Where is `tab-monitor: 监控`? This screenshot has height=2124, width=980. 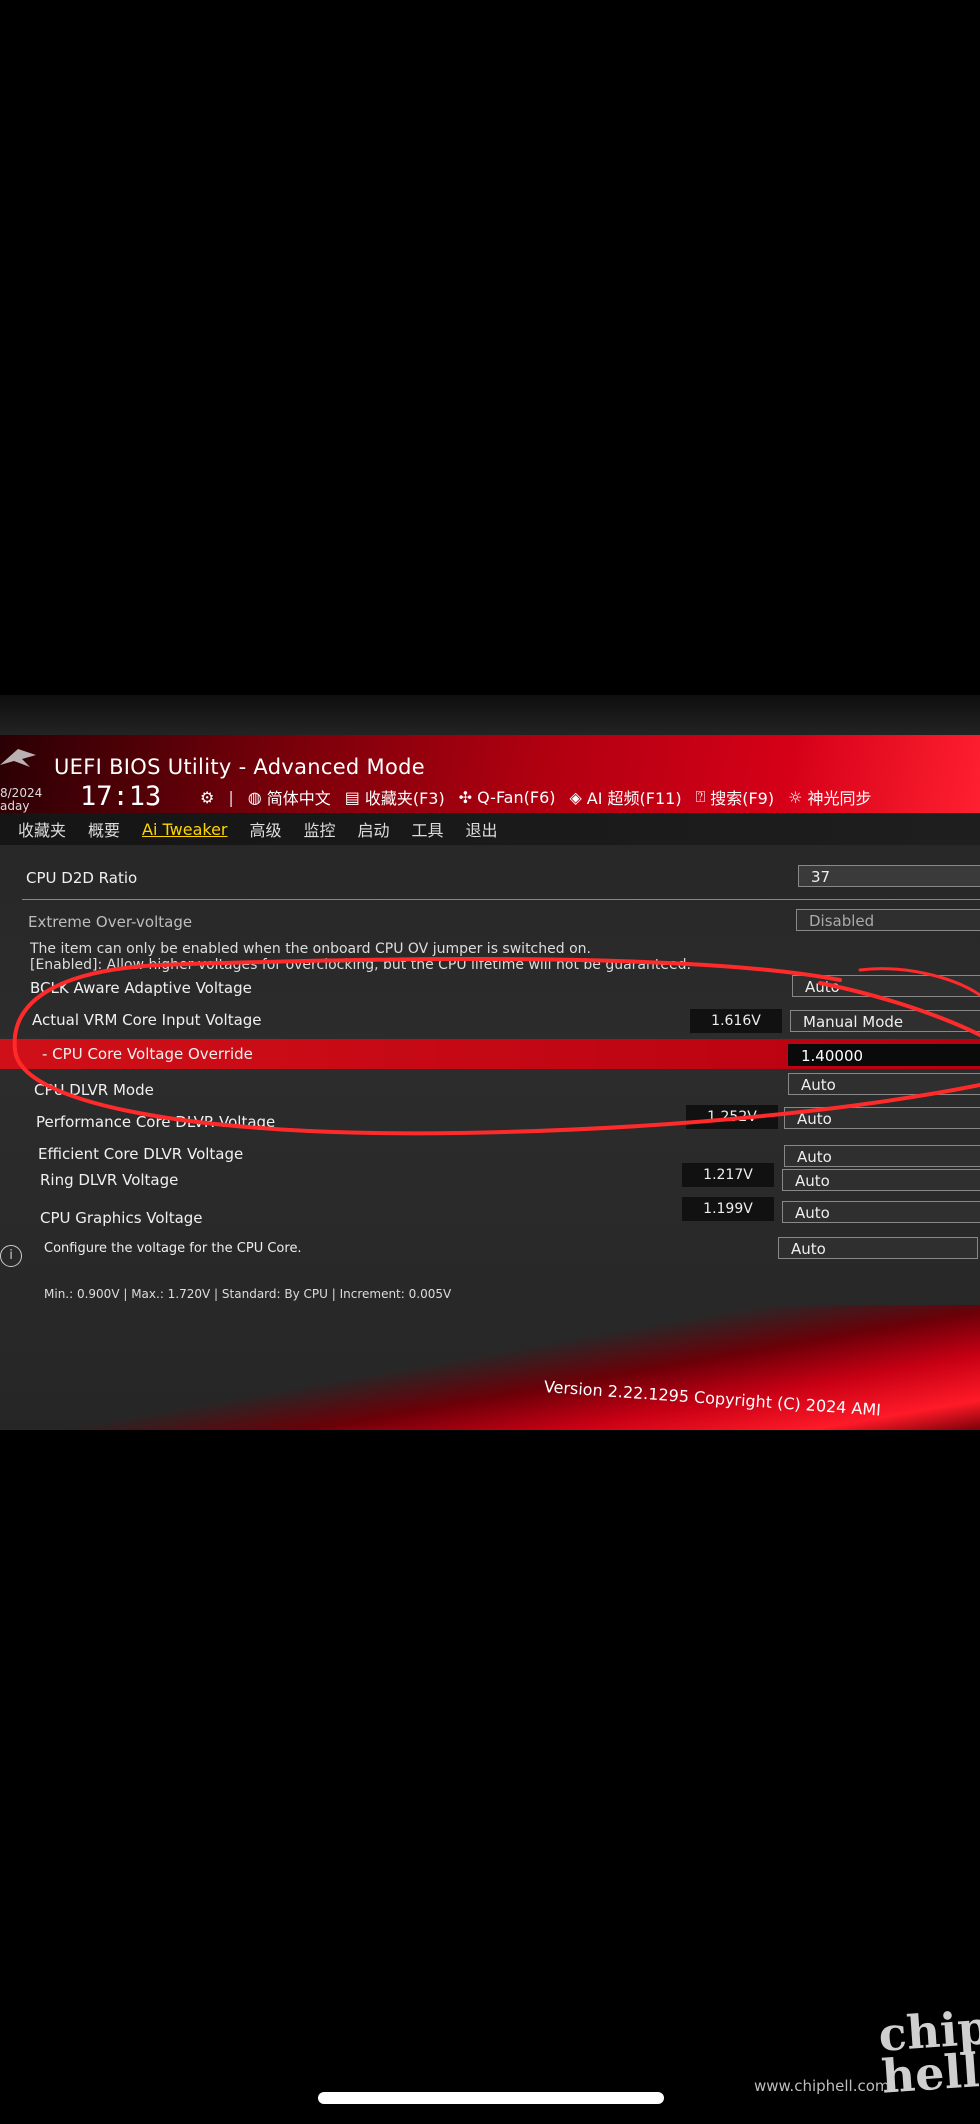
tab-monitor: 监控 is located at coordinates (320, 829).